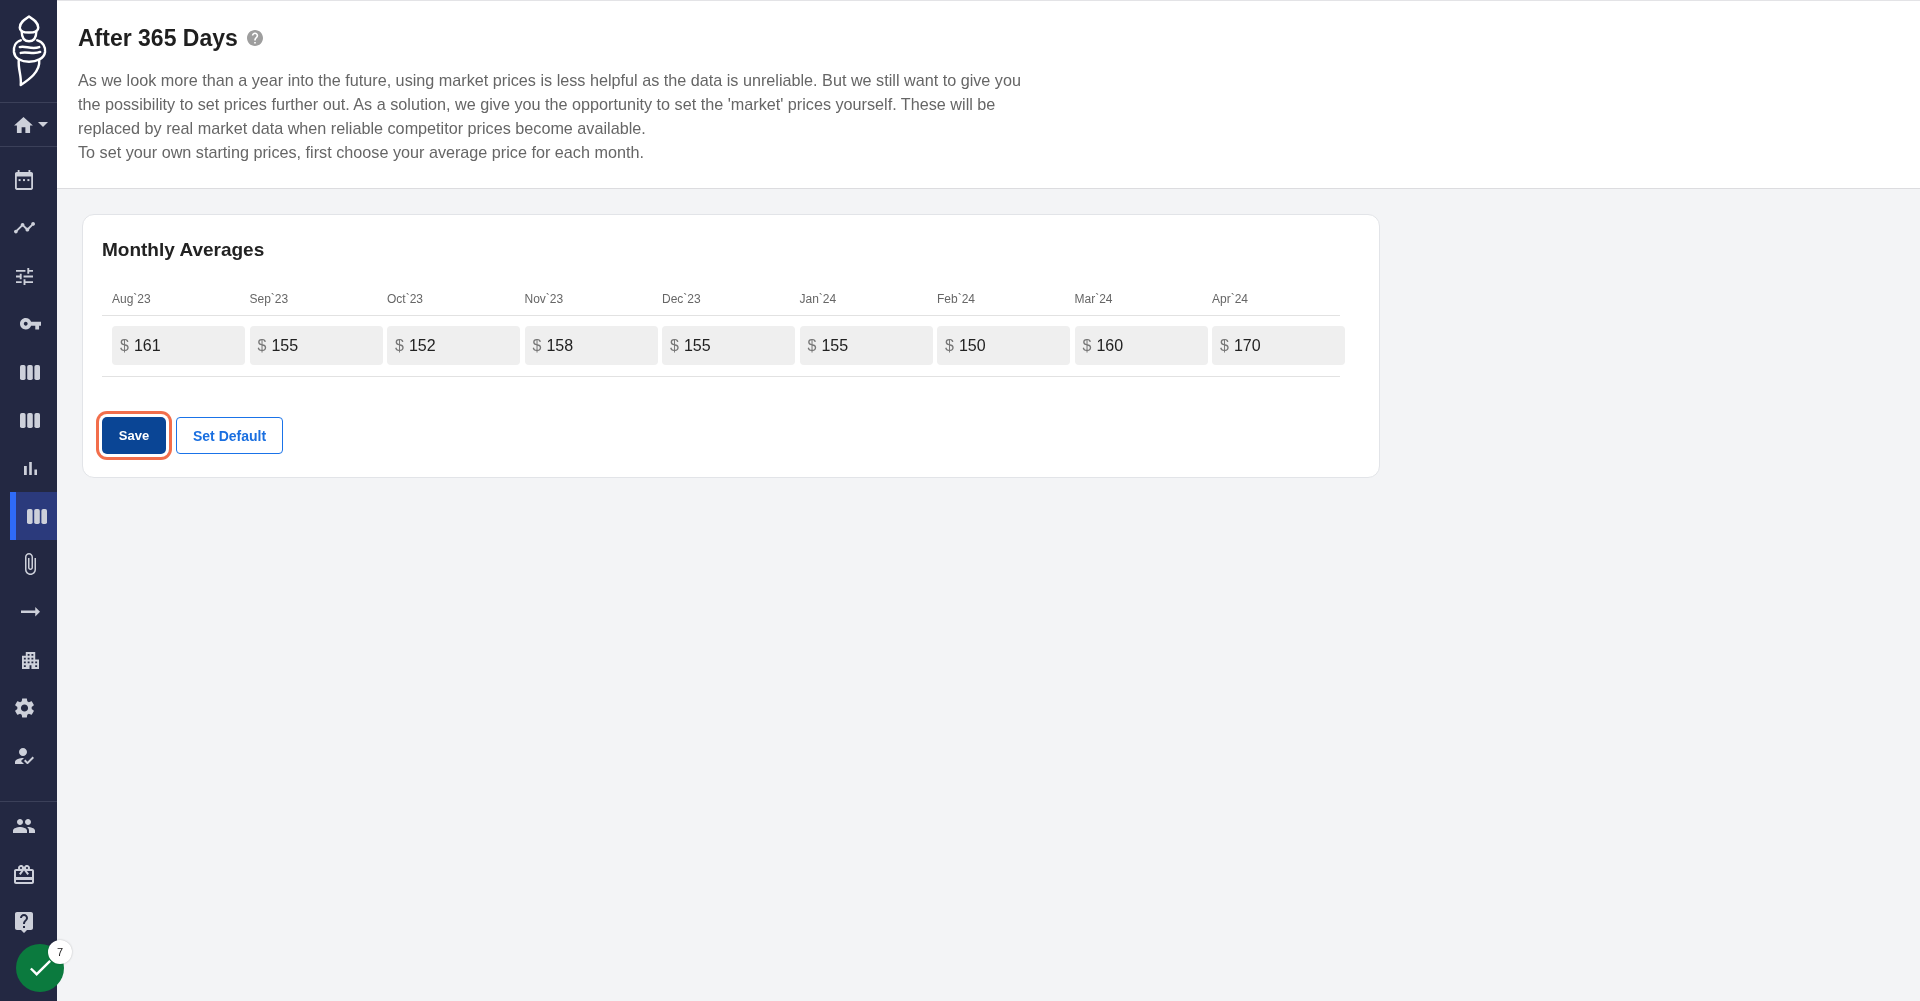  What do you see at coordinates (1230, 299) in the screenshot?
I see `column-header: Apr`24` at bounding box center [1230, 299].